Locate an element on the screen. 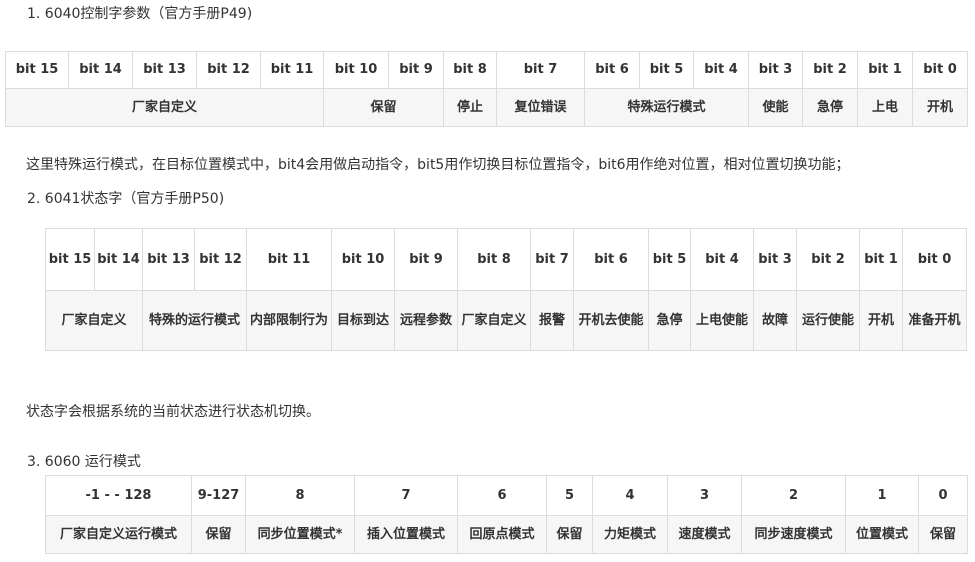 The image size is (975, 562). sw-voltage-enabled: 上电使能 is located at coordinates (722, 320).